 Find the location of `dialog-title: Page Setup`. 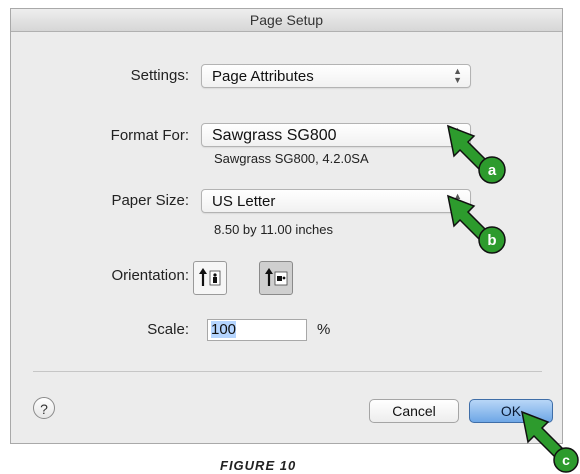

dialog-title: Page Setup is located at coordinates (286, 20).